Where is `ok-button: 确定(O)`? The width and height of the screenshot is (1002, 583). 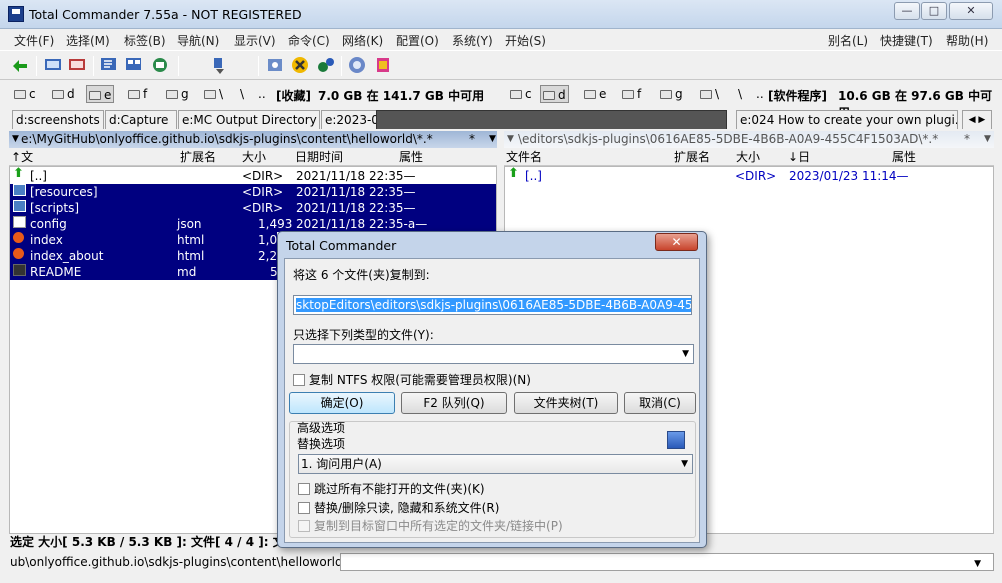
ok-button: 确定(O) is located at coordinates (342, 403).